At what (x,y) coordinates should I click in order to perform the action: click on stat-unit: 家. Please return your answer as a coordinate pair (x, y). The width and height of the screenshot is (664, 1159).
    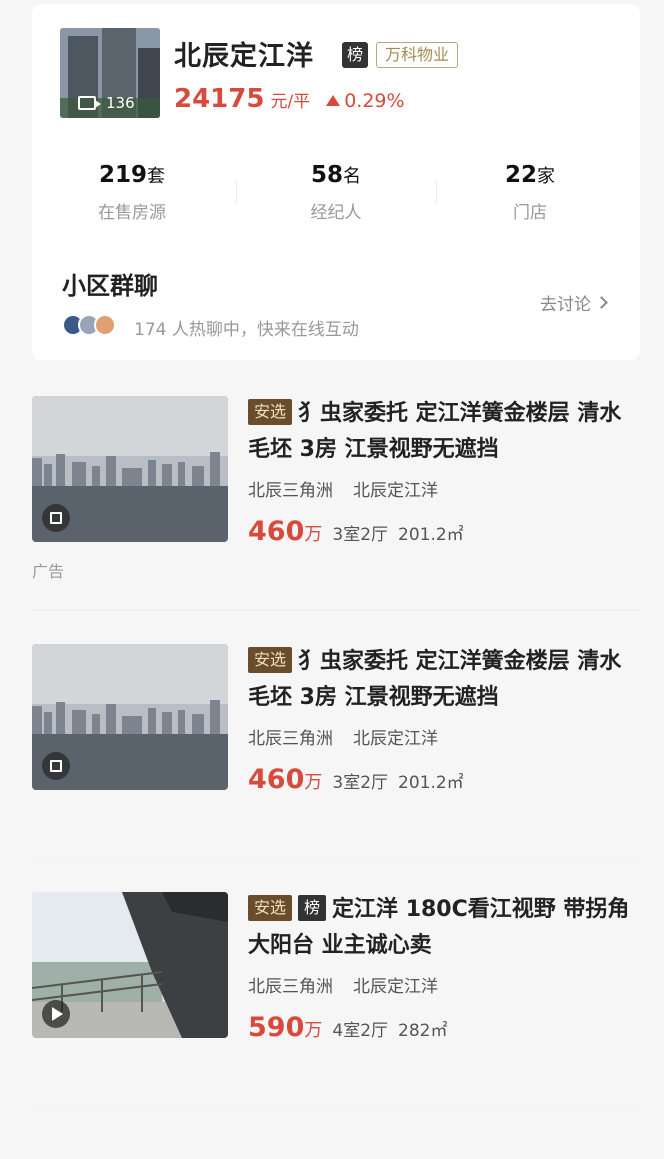
    Looking at the image, I should click on (546, 176).